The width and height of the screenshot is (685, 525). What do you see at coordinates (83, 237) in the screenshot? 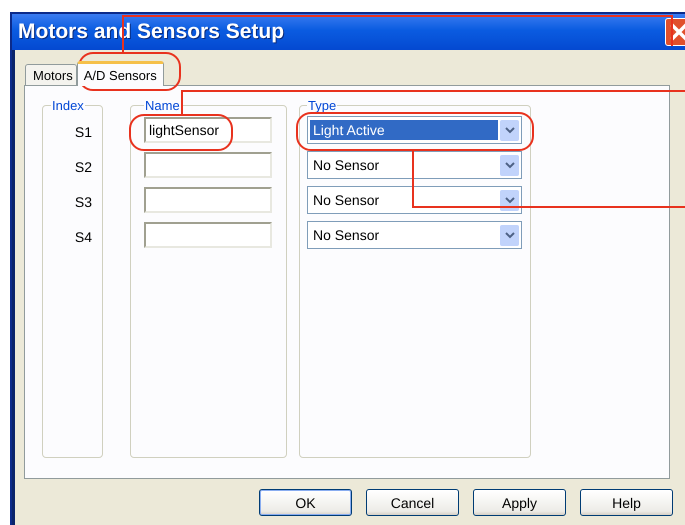
I see `sensor-index: S4` at bounding box center [83, 237].